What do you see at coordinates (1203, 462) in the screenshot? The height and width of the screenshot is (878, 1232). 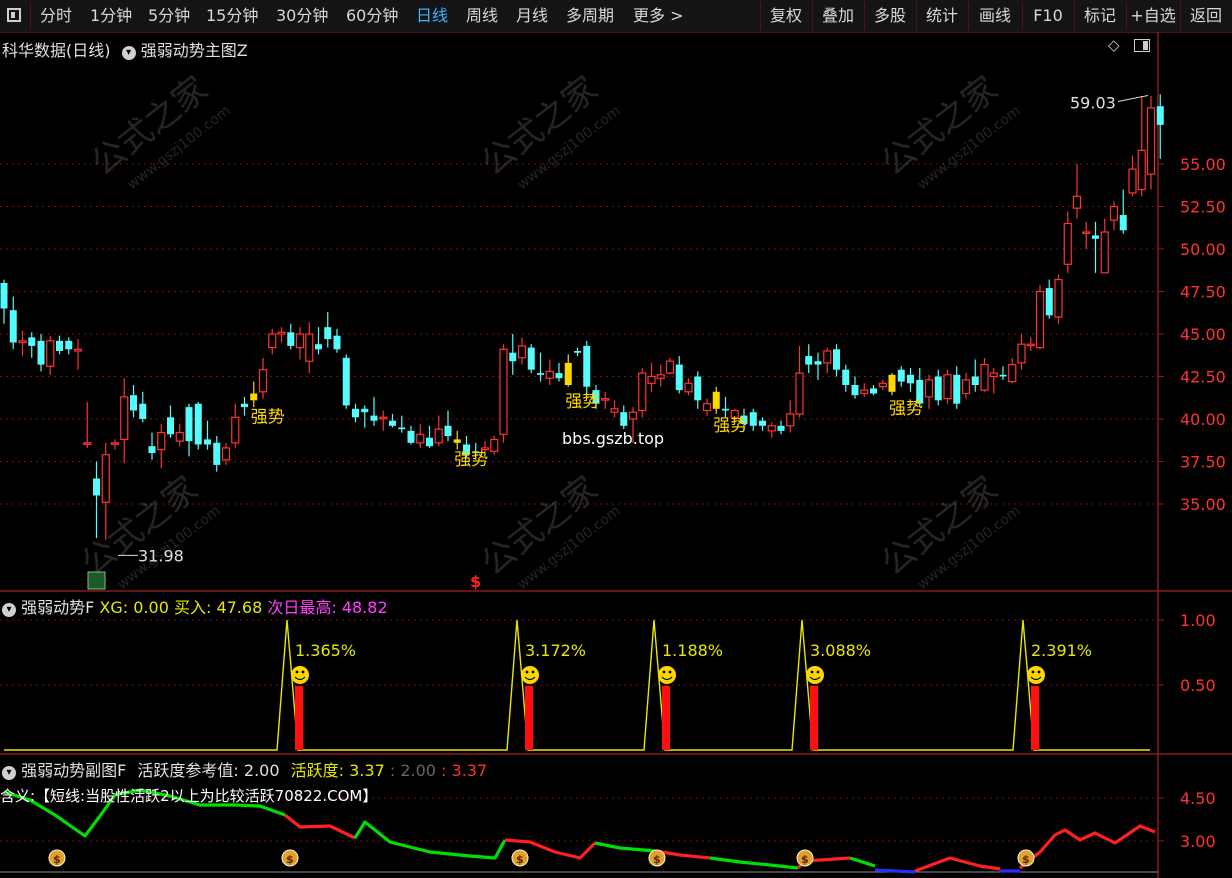 I see `y-tick-label: 37.50` at bounding box center [1203, 462].